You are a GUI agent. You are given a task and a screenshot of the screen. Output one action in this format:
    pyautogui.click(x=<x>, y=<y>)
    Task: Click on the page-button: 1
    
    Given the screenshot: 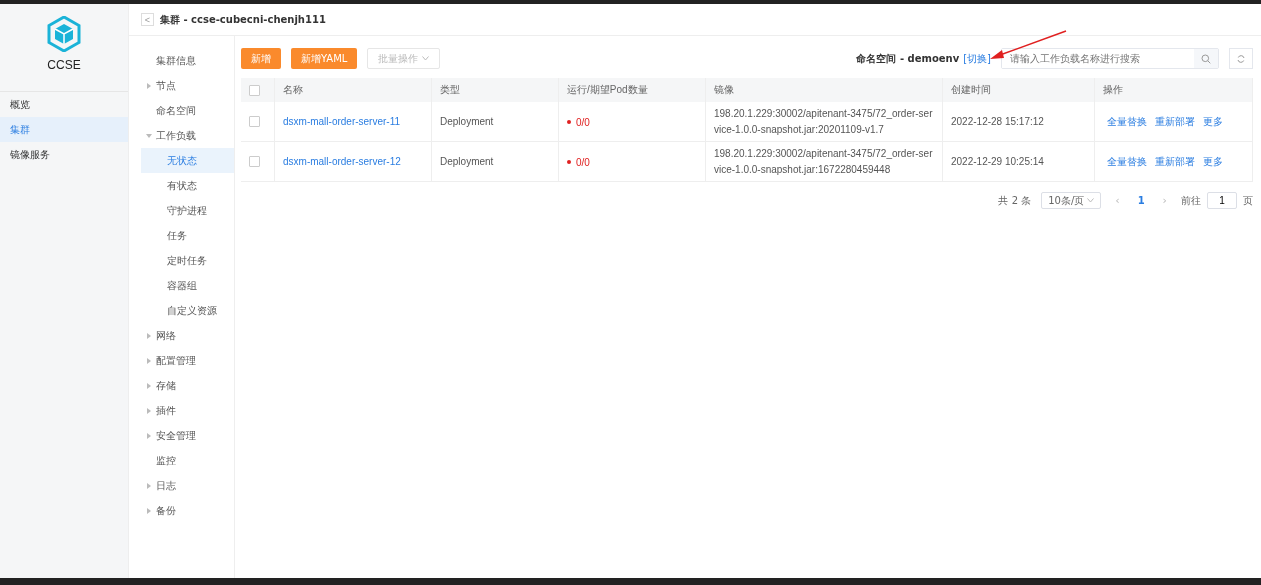 What is the action you would take?
    pyautogui.click(x=1141, y=200)
    